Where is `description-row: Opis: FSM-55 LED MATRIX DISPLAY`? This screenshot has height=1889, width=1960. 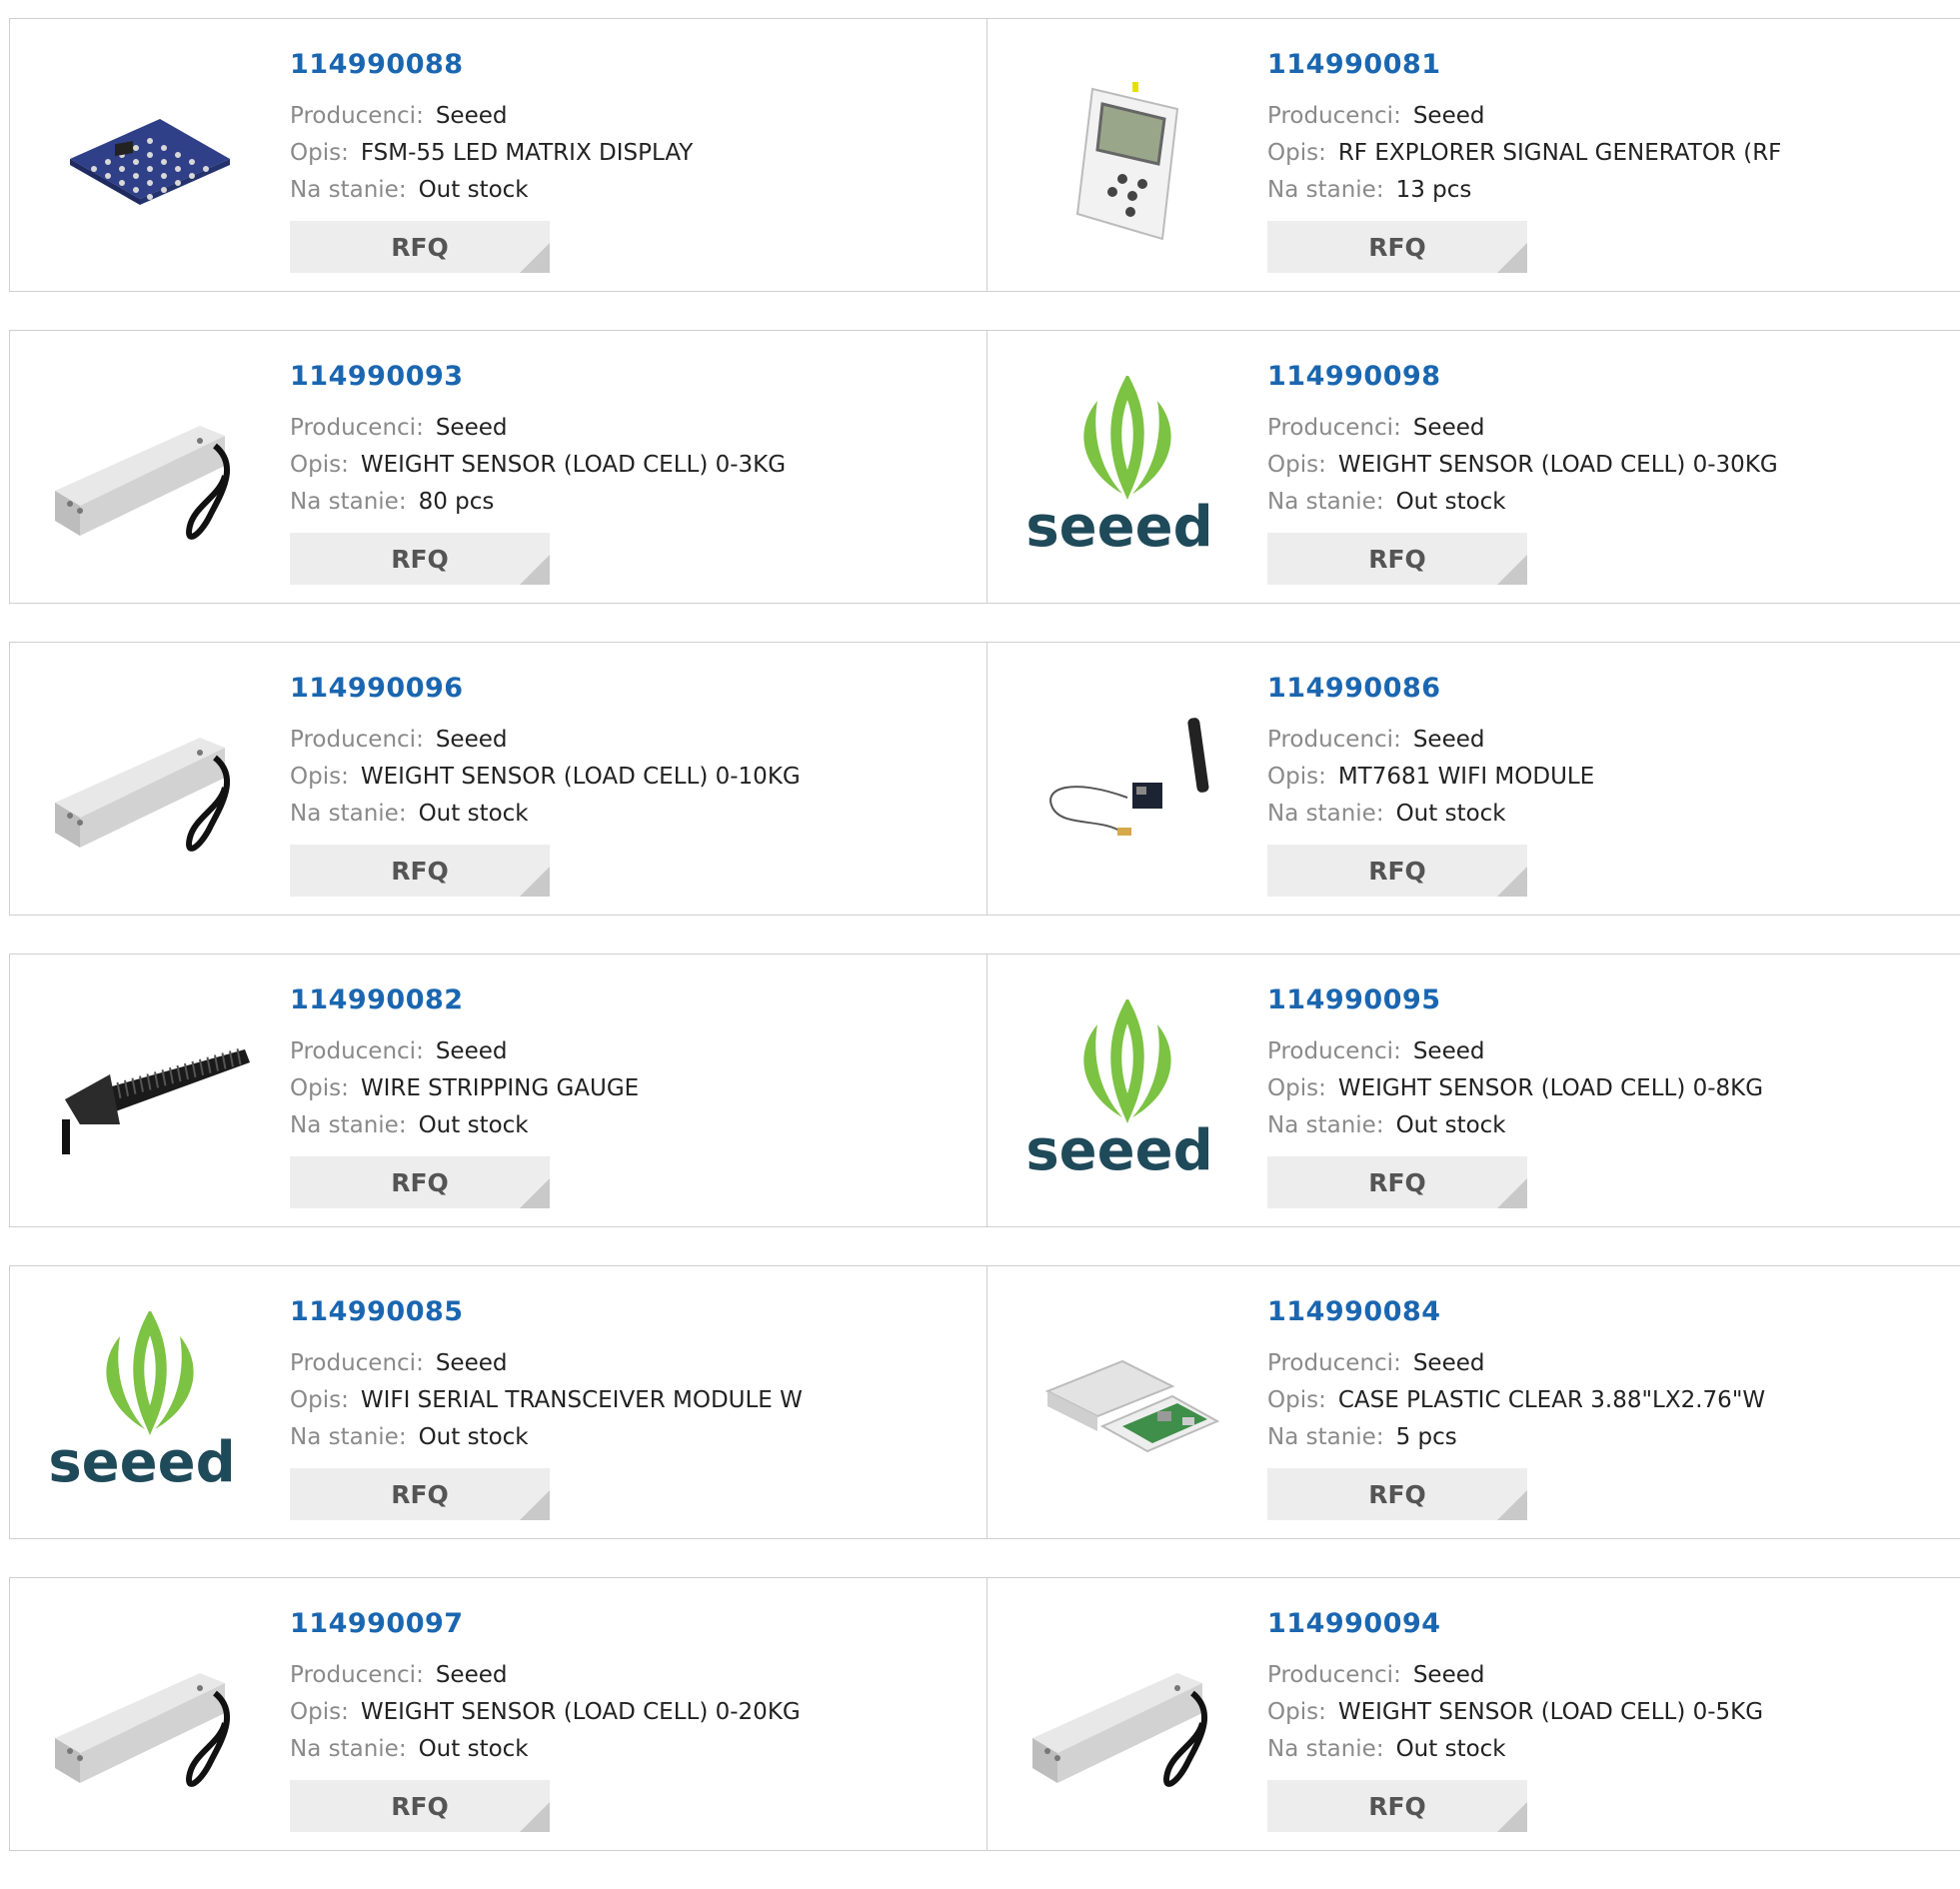
description-row: Opis: FSM-55 LED MATRIX DISPLAY is located at coordinates (492, 153).